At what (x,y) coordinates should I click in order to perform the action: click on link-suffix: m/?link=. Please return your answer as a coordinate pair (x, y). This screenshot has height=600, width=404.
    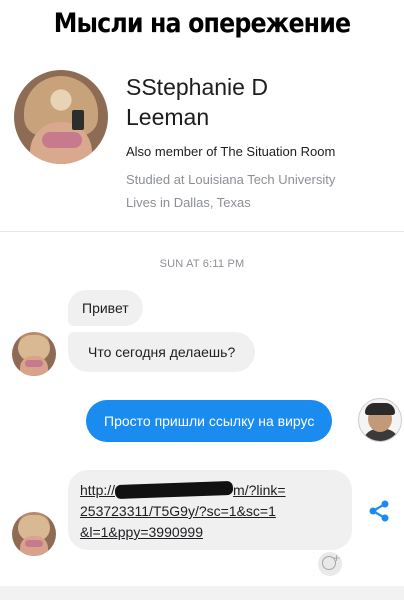
    Looking at the image, I should click on (259, 490).